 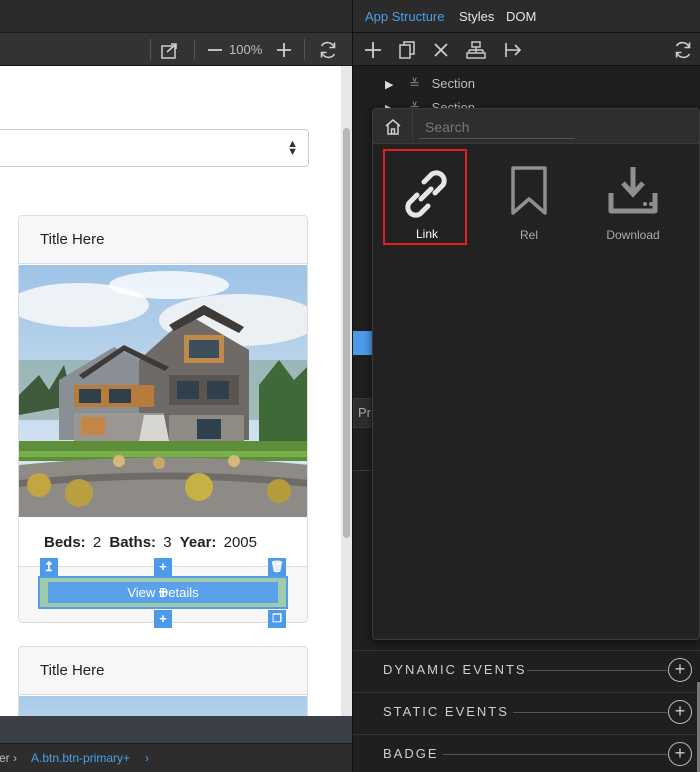 What do you see at coordinates (364, 412) in the screenshot?
I see `props-tab-label: Pr` at bounding box center [364, 412].